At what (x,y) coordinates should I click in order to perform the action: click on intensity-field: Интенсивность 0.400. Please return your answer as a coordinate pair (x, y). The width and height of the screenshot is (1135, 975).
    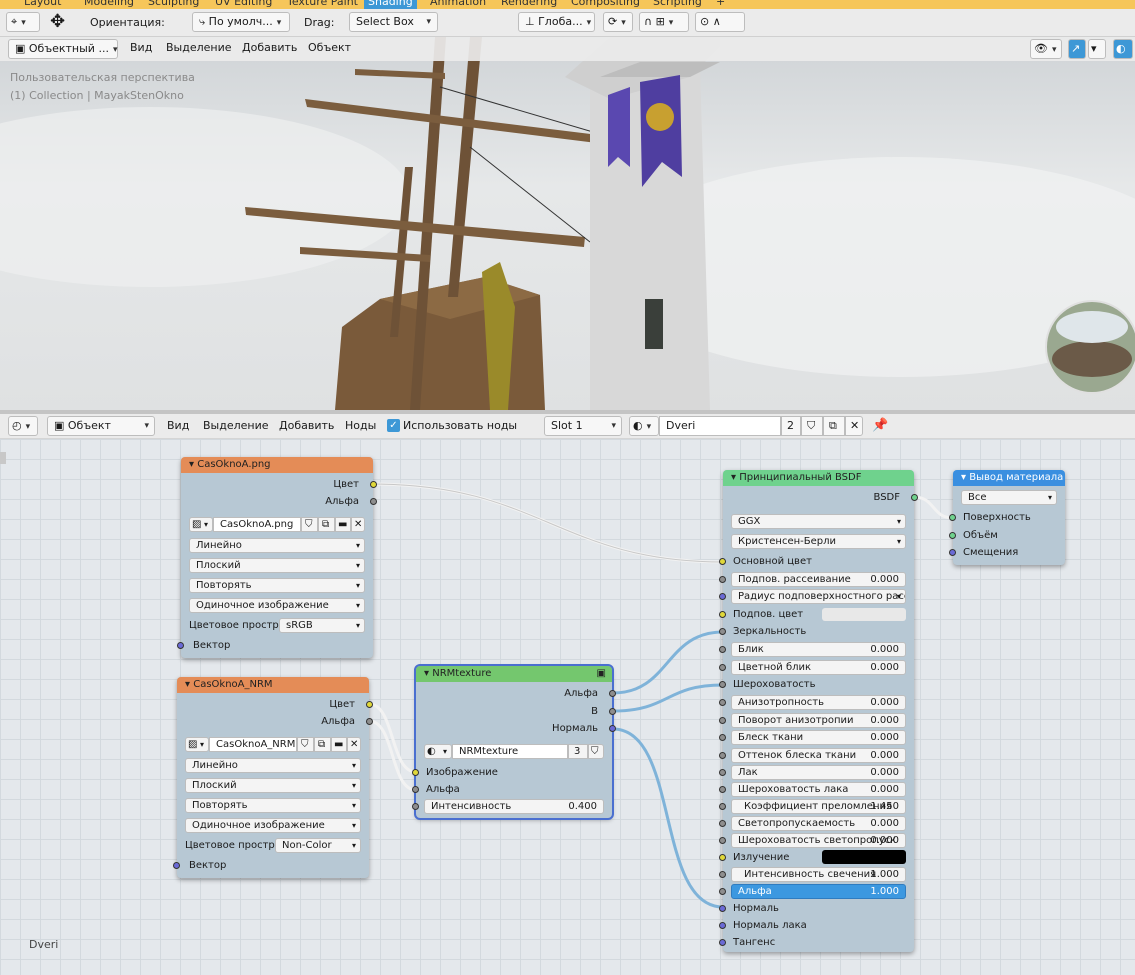
    Looking at the image, I should click on (514, 806).